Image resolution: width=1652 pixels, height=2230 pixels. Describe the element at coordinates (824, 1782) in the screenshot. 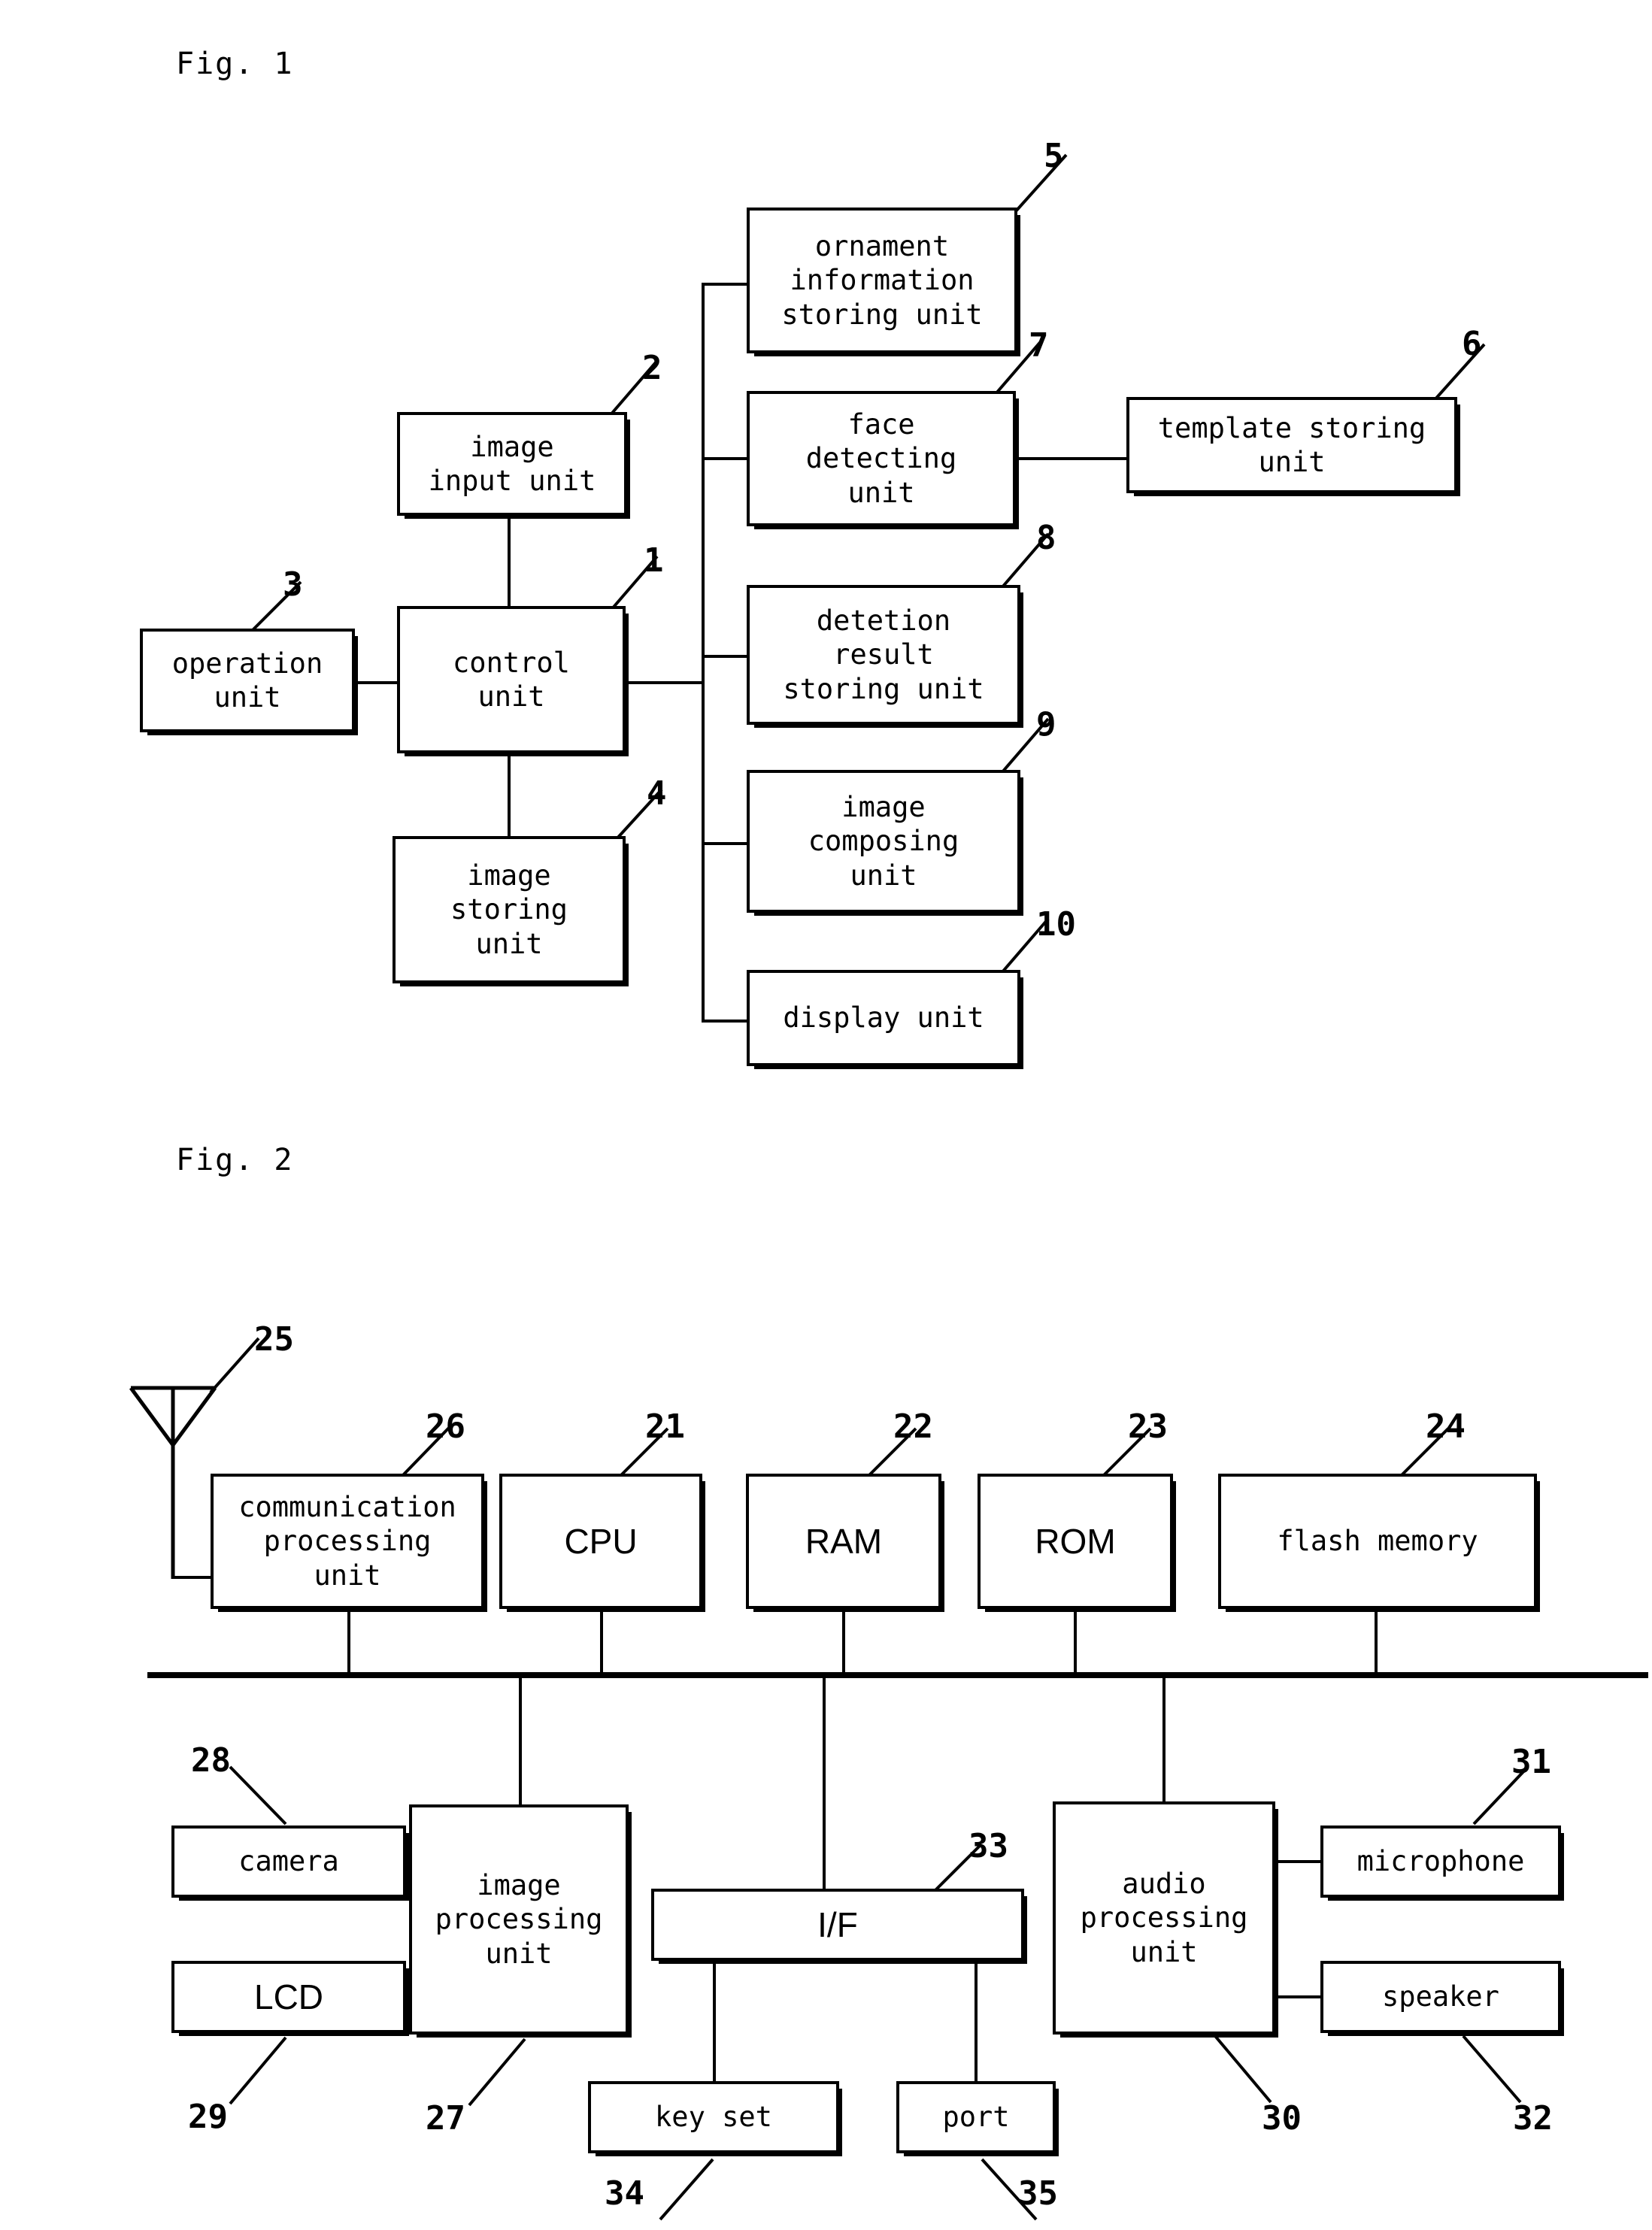

I see `drop-bus-to-interface` at that location.